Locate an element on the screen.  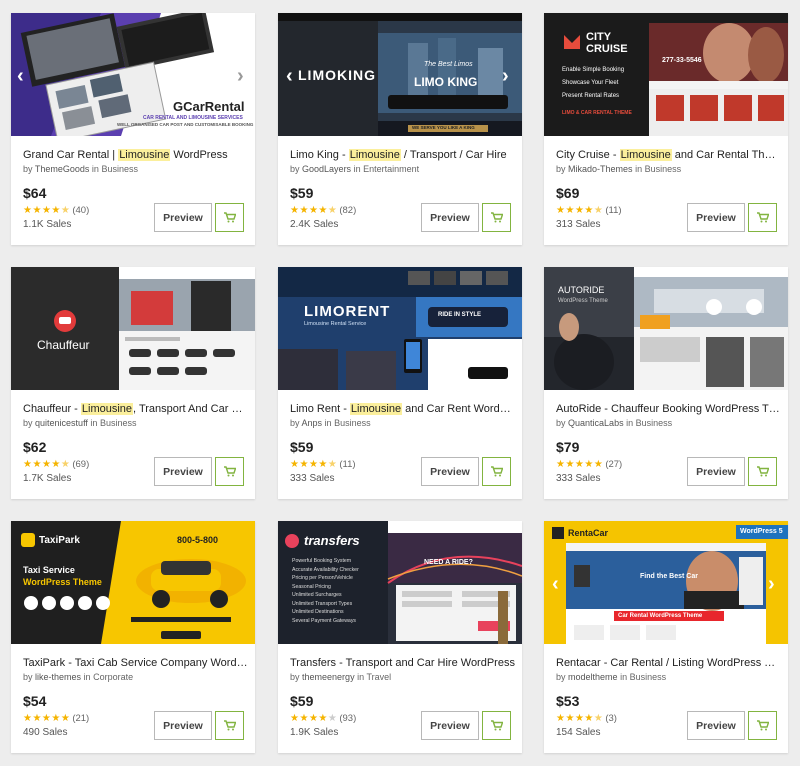
thumb-line1: Enable Simple Booking is located at coordinates (593, 70).